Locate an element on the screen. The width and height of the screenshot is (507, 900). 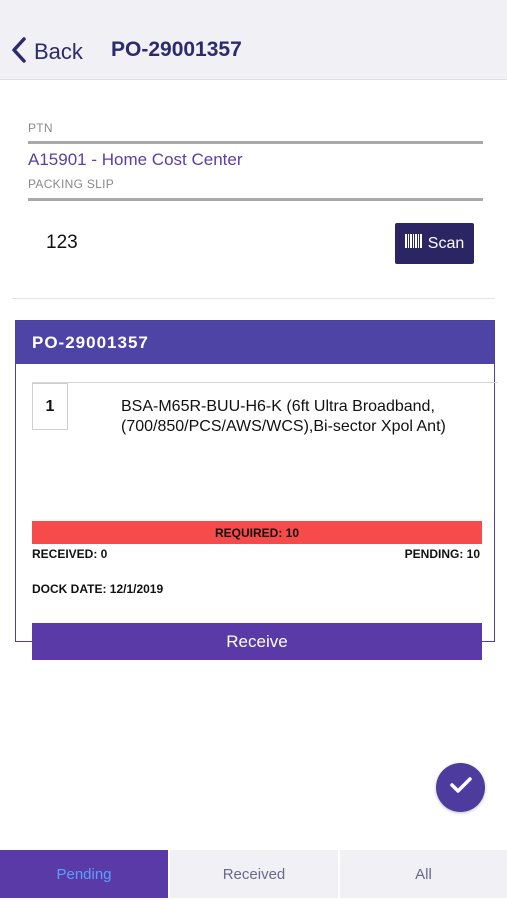
dock-date: DOCK DATE: 12/1/2019 is located at coordinates (98, 589).